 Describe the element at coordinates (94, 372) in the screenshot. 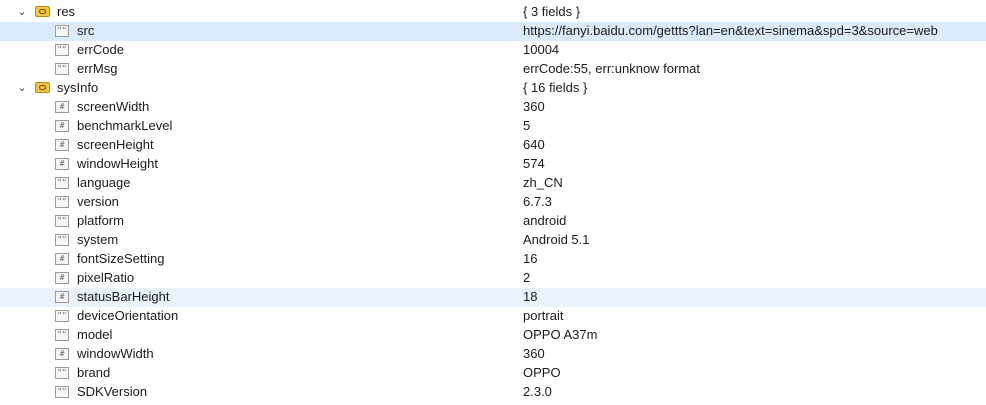

I see `field-key: brand` at that location.